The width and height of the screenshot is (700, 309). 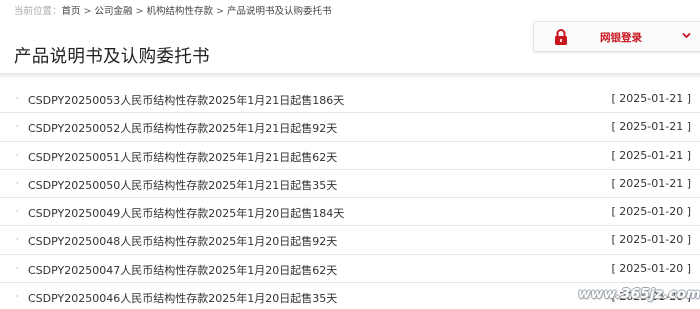 What do you see at coordinates (182, 128) in the screenshot?
I see `list-item-link: CSDPY20250052人民币结构性存款2025年1月21日起售92天` at bounding box center [182, 128].